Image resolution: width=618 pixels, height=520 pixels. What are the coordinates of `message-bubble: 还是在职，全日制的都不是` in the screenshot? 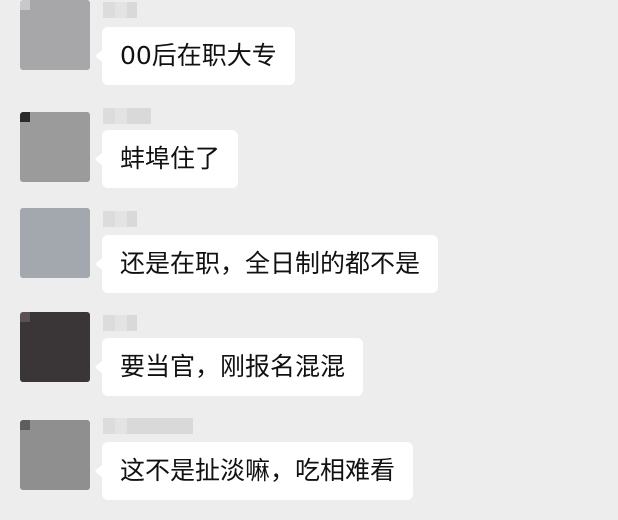 It's located at (266, 264).